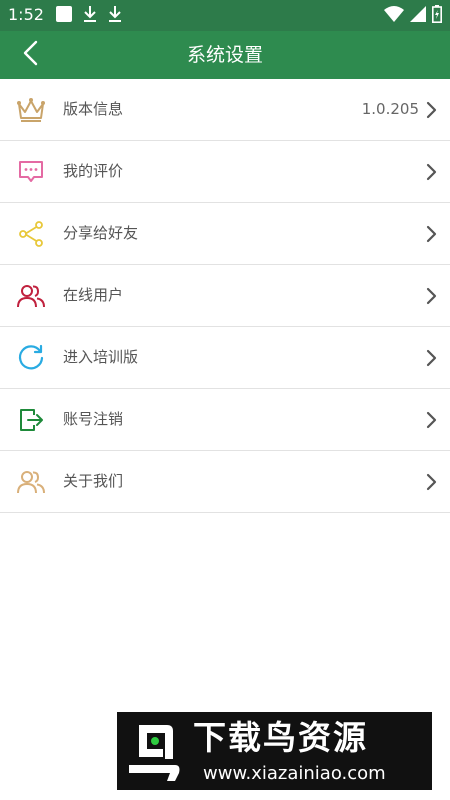 The width and height of the screenshot is (450, 800). I want to click on watermark: 下载鸟资源 www.xiazainiao.com, so click(274, 751).